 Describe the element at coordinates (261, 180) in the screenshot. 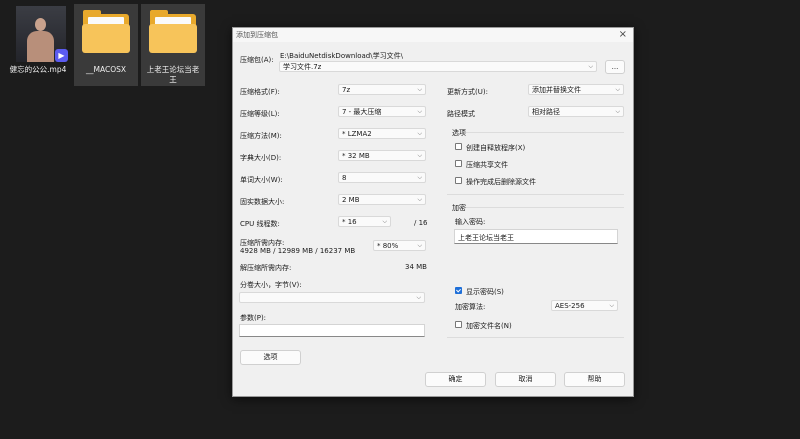

I see `word-label: 单词大小(W):` at that location.